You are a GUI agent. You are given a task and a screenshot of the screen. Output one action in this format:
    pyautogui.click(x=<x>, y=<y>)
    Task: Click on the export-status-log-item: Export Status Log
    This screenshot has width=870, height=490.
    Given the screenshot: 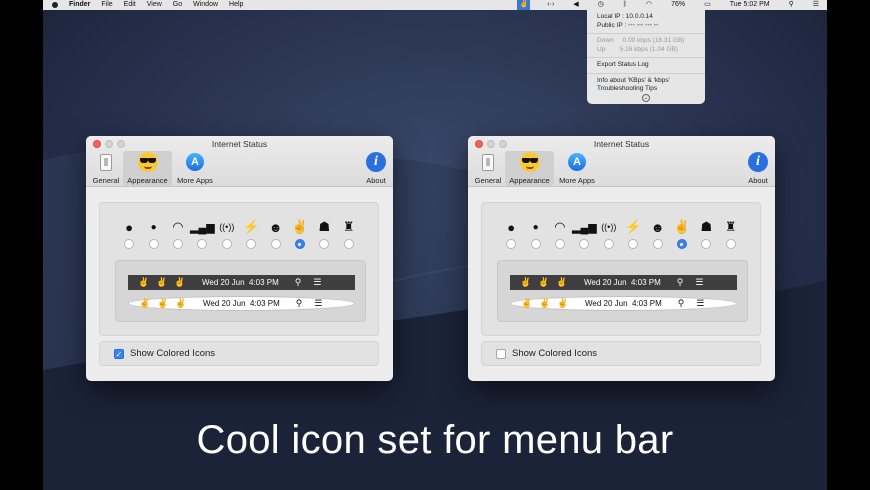 What is the action you would take?
    pyautogui.click(x=646, y=65)
    